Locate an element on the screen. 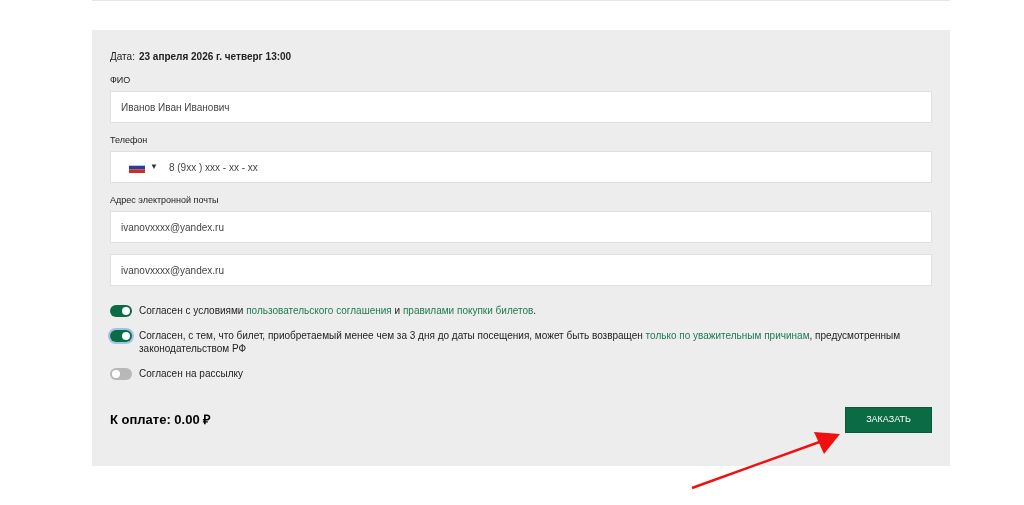  date-value: 23 апреля 2026 г. четверг 13:00 is located at coordinates (215, 56).